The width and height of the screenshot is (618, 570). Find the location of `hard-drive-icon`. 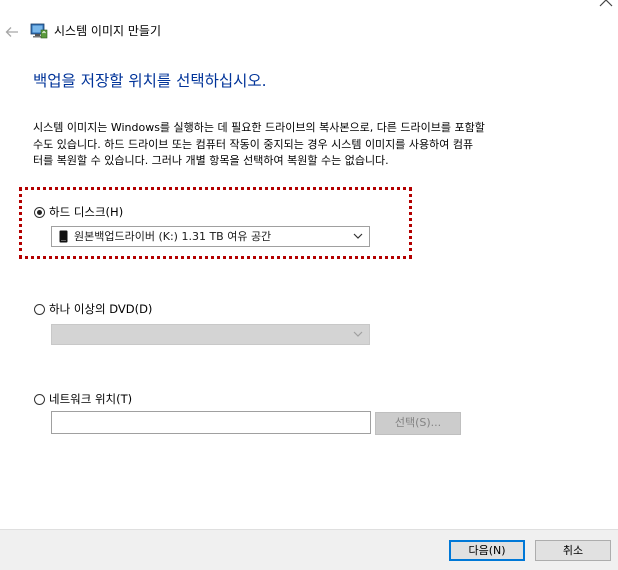

hard-drive-icon is located at coordinates (63, 236).